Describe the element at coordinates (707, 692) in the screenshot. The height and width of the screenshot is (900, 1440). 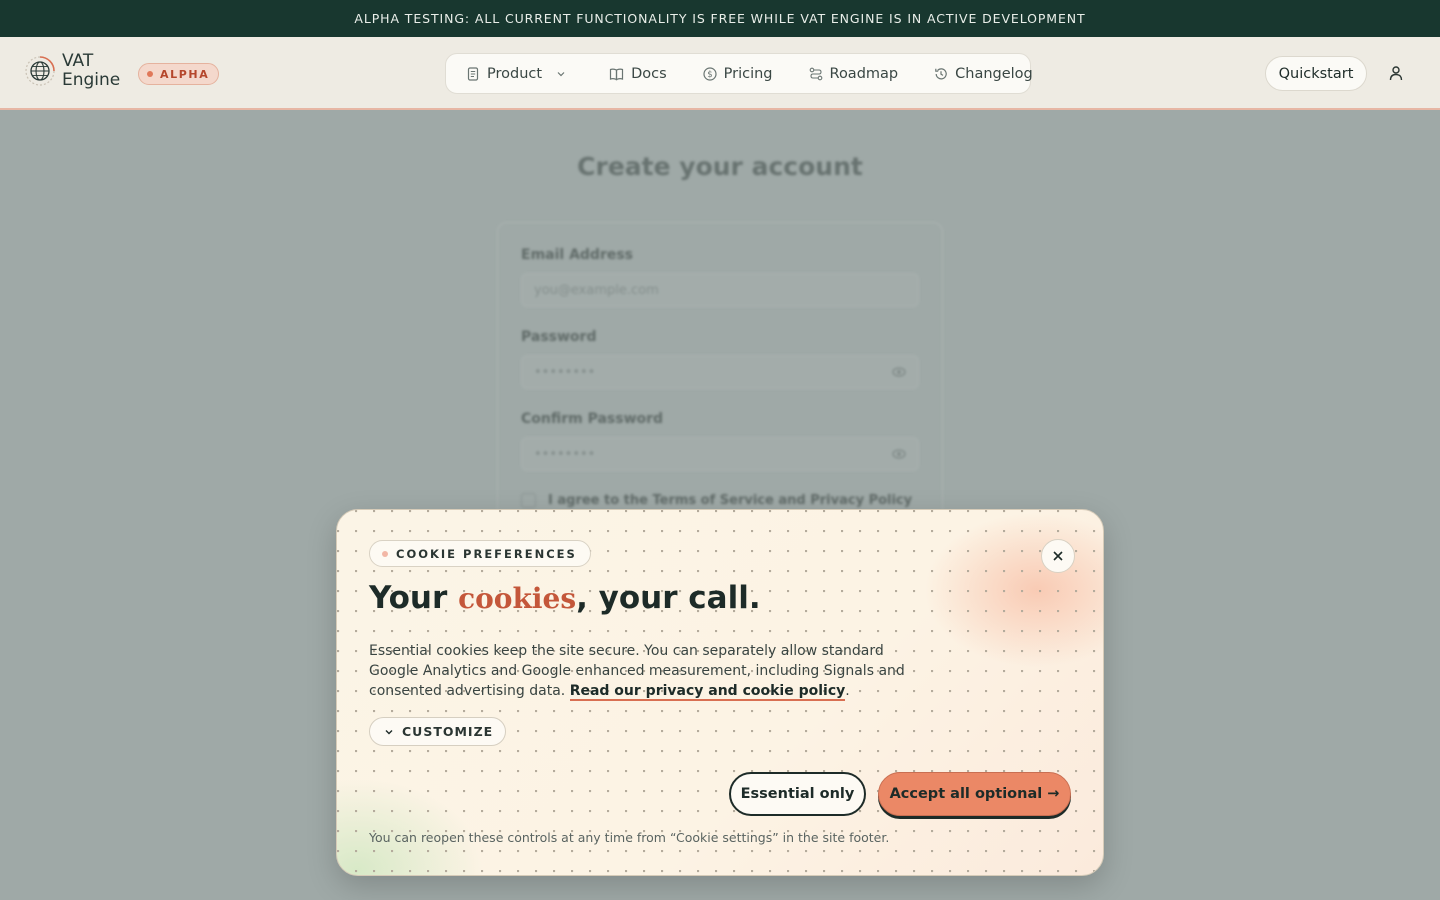
I see `privacy-policy-link: Read our privacy and cookie policy` at that location.